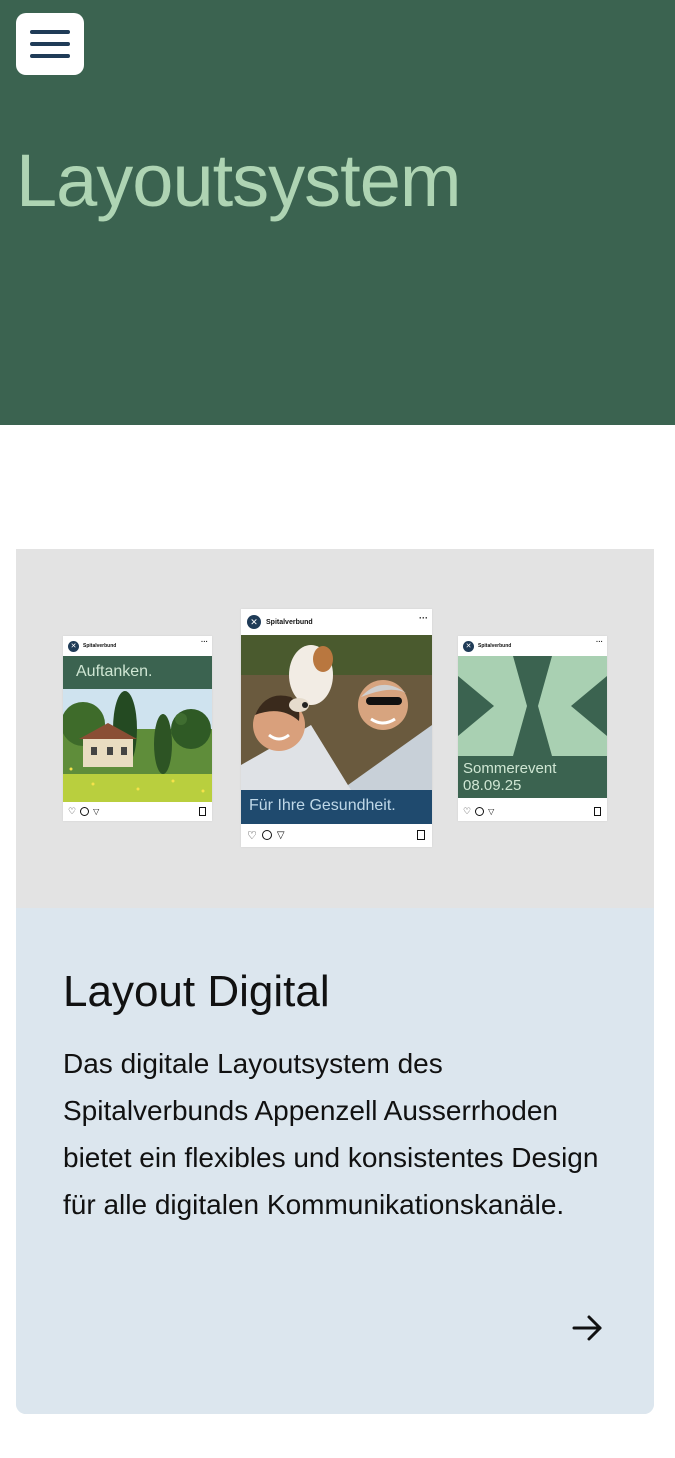 This screenshot has width=675, height=1458. I want to click on card-title: Layout Digital, so click(196, 991).